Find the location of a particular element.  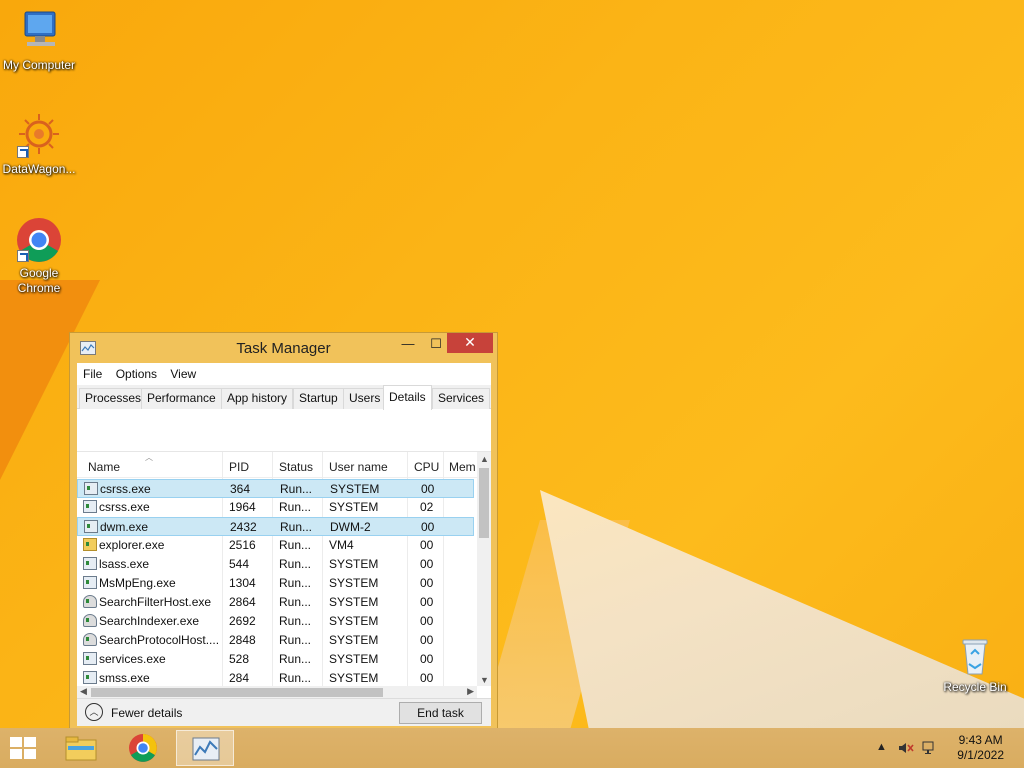

table-row: MsMpEng.exe 1304 Run... SYSTEM 00 is located at coordinates (275, 583).